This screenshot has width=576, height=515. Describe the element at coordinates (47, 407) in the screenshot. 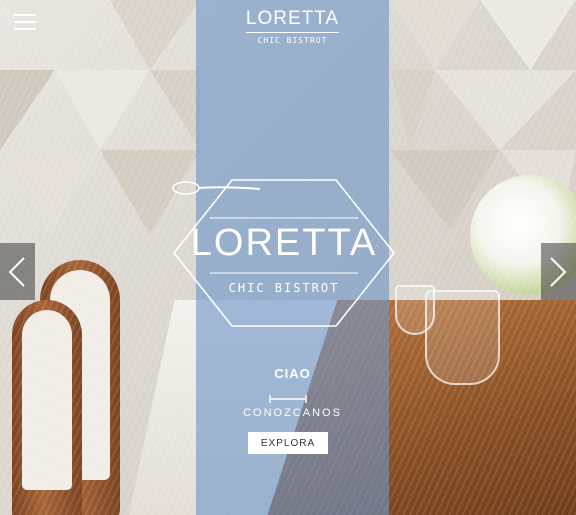

I see `chair-front` at that location.